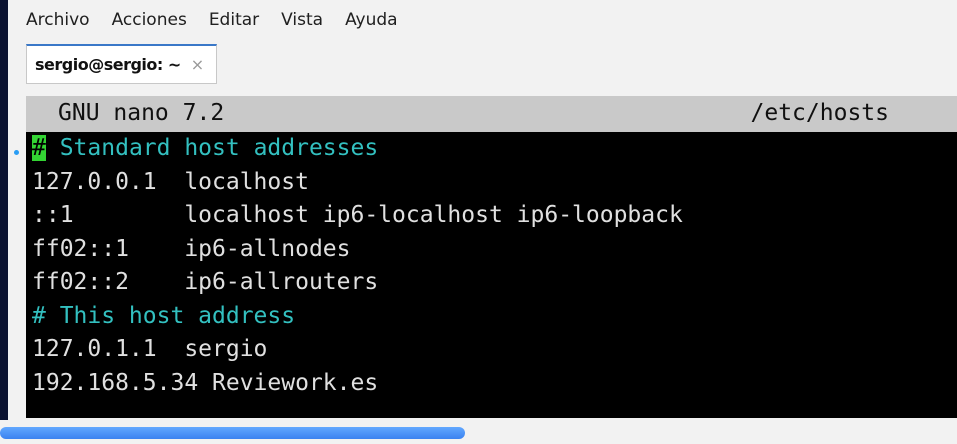  Describe the element at coordinates (150, 349) in the screenshot. I see `file-line: 127.0.1.1 sergio` at that location.